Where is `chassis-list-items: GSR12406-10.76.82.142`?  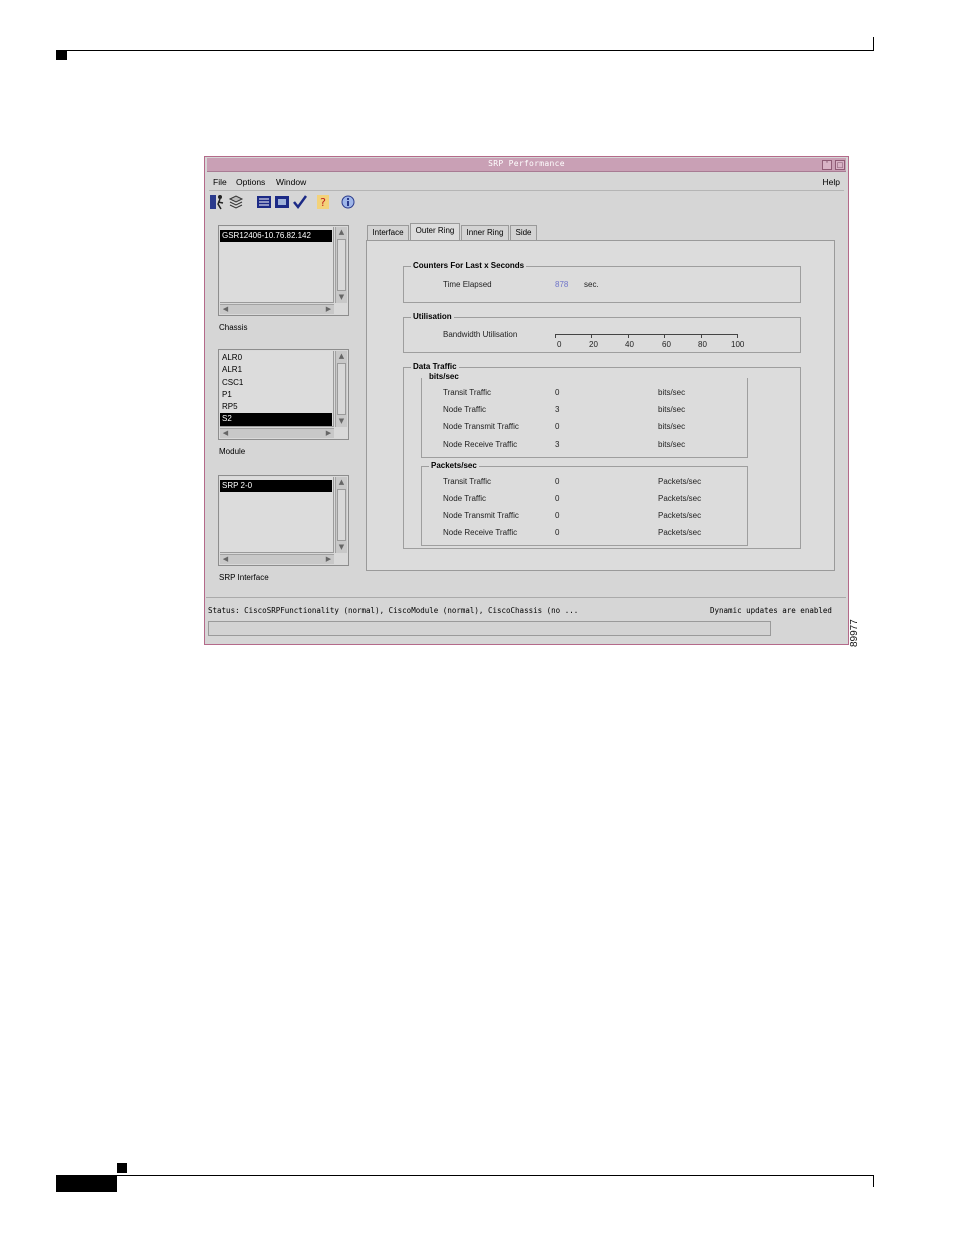
chassis-list-items: GSR12406-10.76.82.142 is located at coordinates (277, 265).